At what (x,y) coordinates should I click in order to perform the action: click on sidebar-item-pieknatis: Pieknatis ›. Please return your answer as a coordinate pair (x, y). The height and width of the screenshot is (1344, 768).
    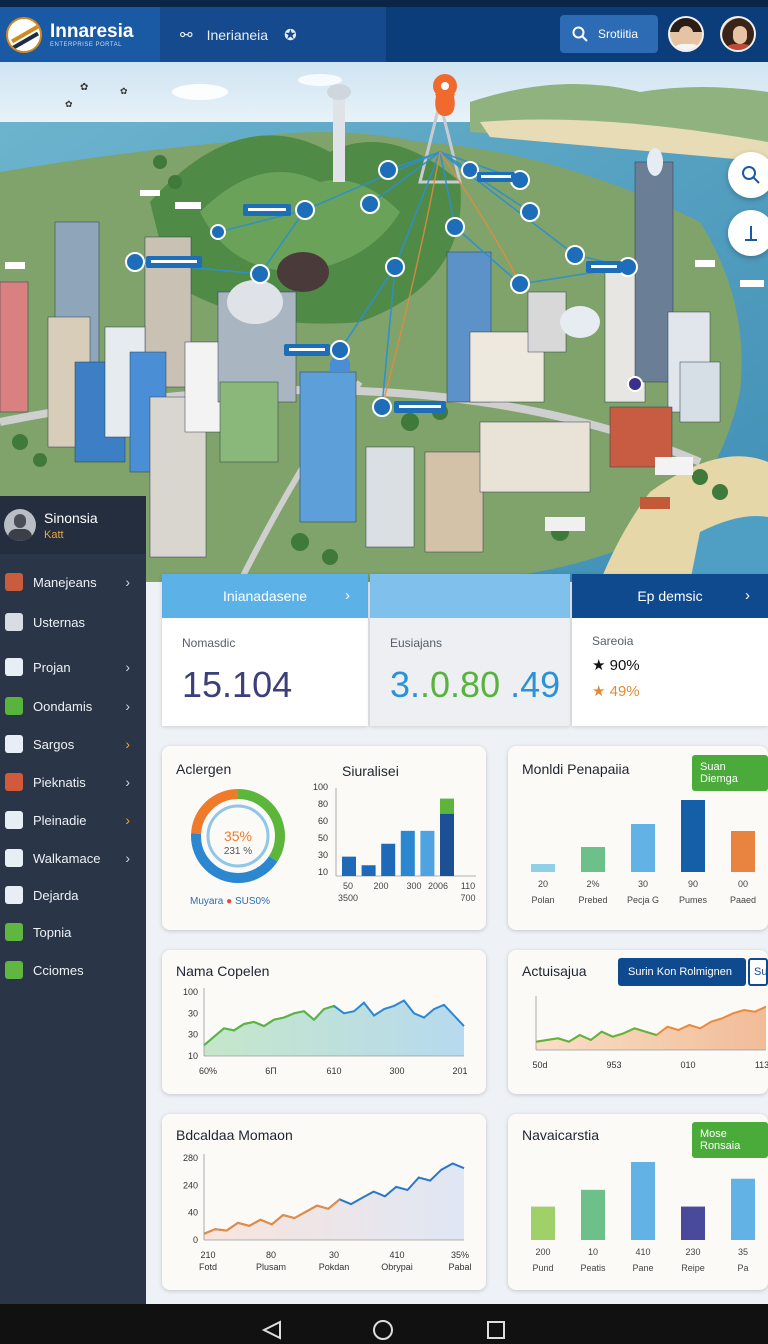
    Looking at the image, I should click on (73, 782).